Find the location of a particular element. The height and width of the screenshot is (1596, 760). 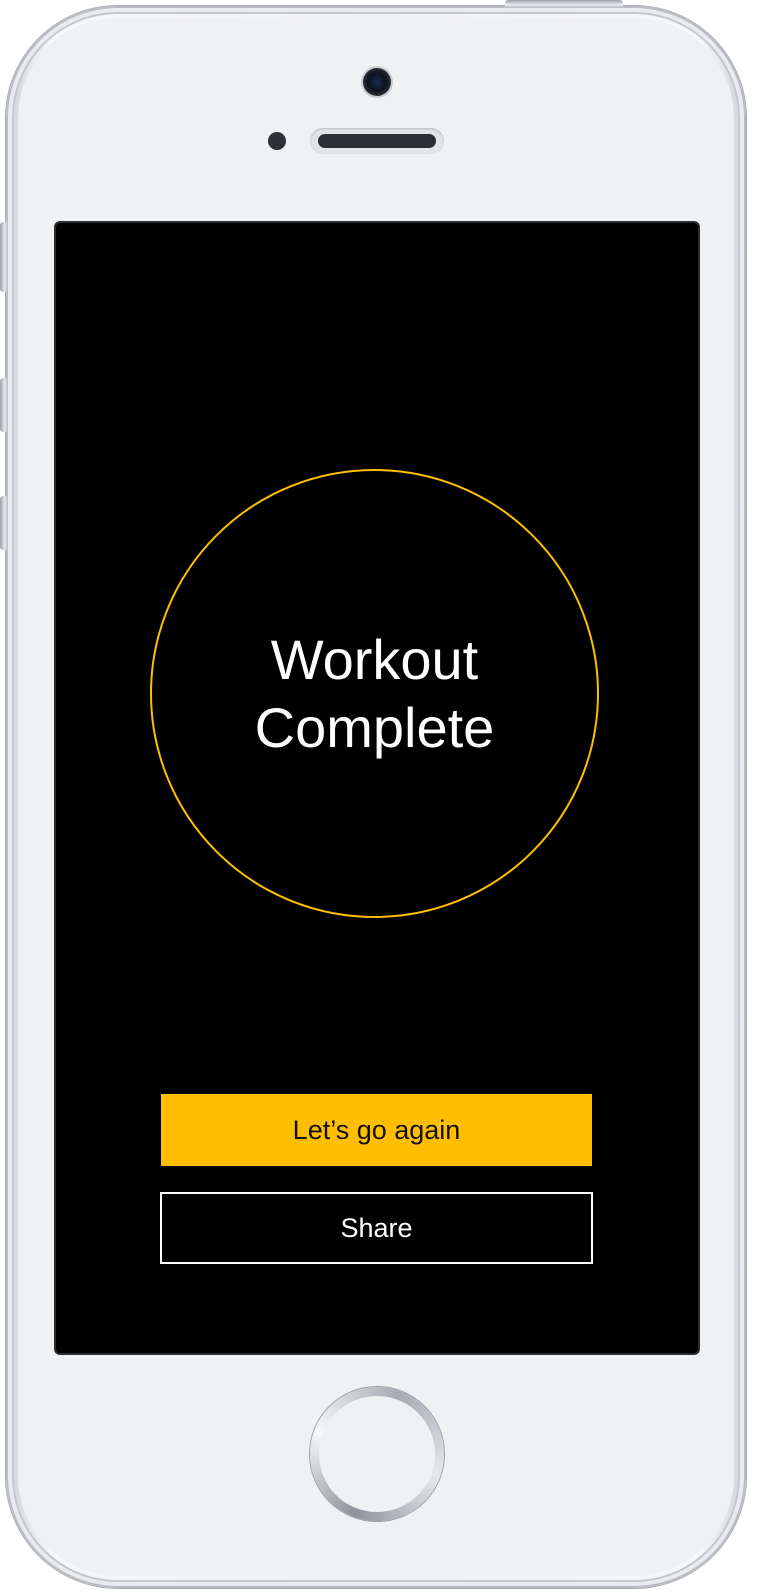

workout-complete-title: Workout Complete is located at coordinates (375, 694).